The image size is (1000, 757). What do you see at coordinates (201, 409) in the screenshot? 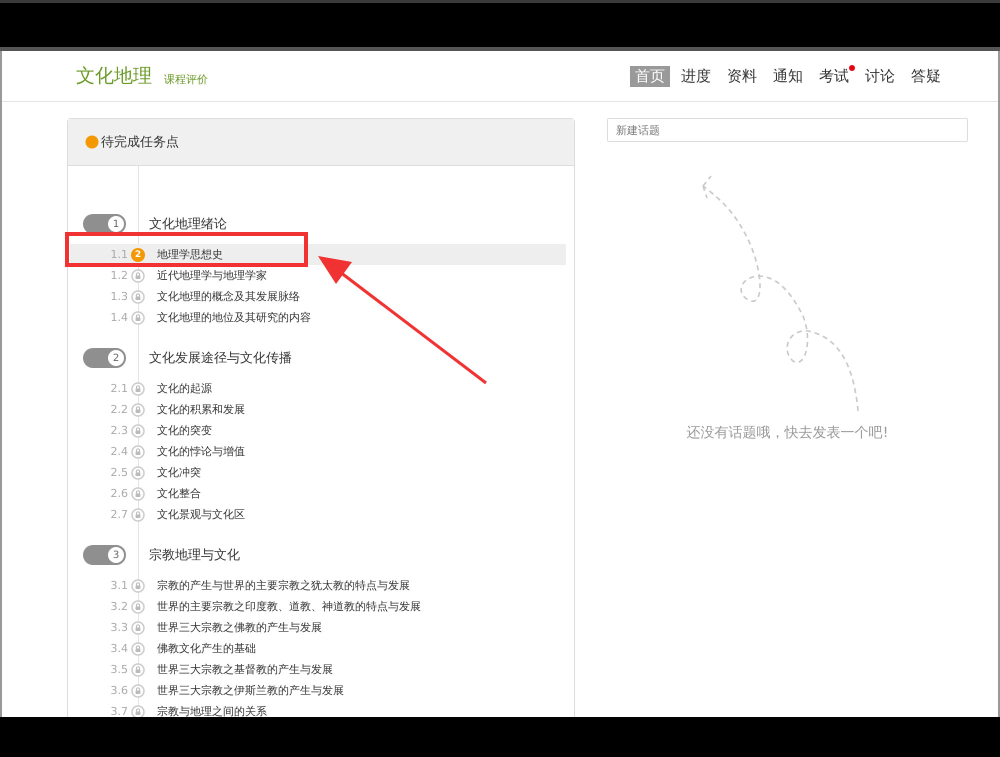
I see `lesson-title: 文化的积累和发展` at bounding box center [201, 409].